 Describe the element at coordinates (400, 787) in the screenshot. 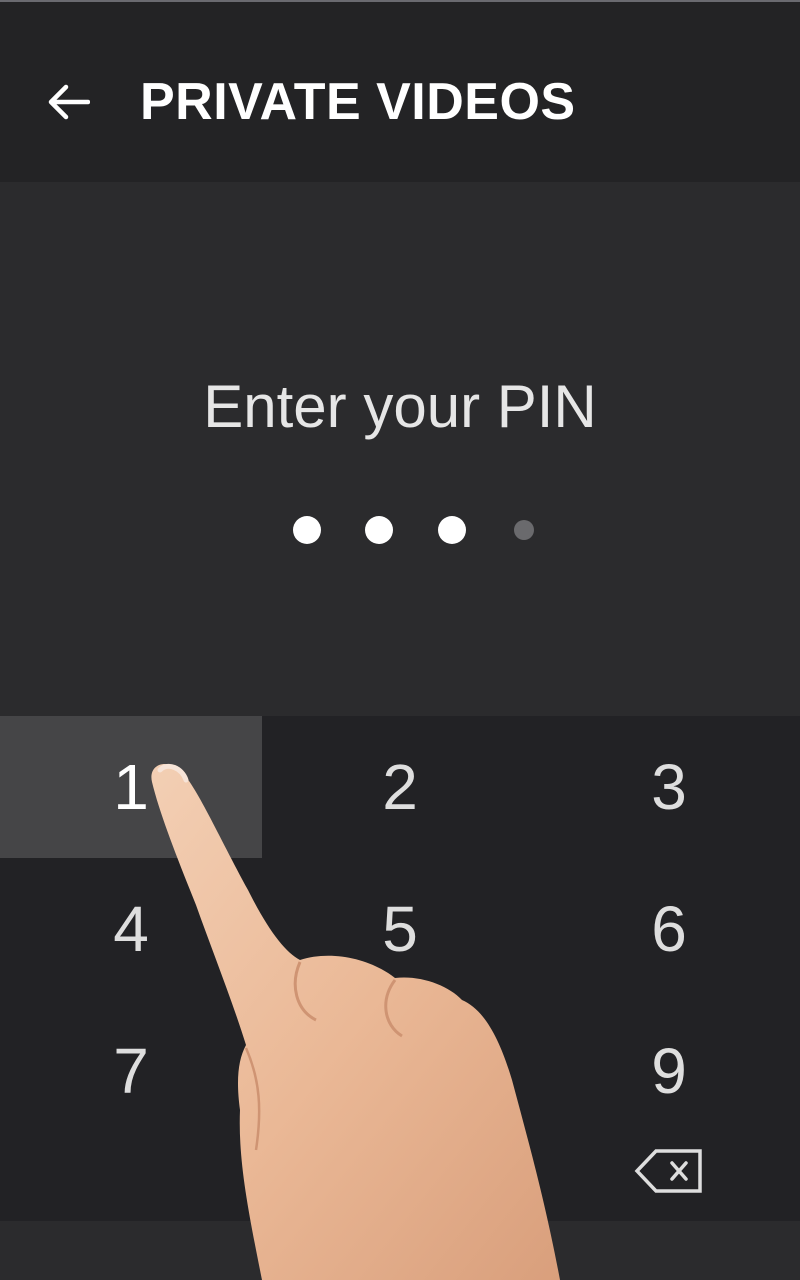

I see `key-2: 2` at that location.